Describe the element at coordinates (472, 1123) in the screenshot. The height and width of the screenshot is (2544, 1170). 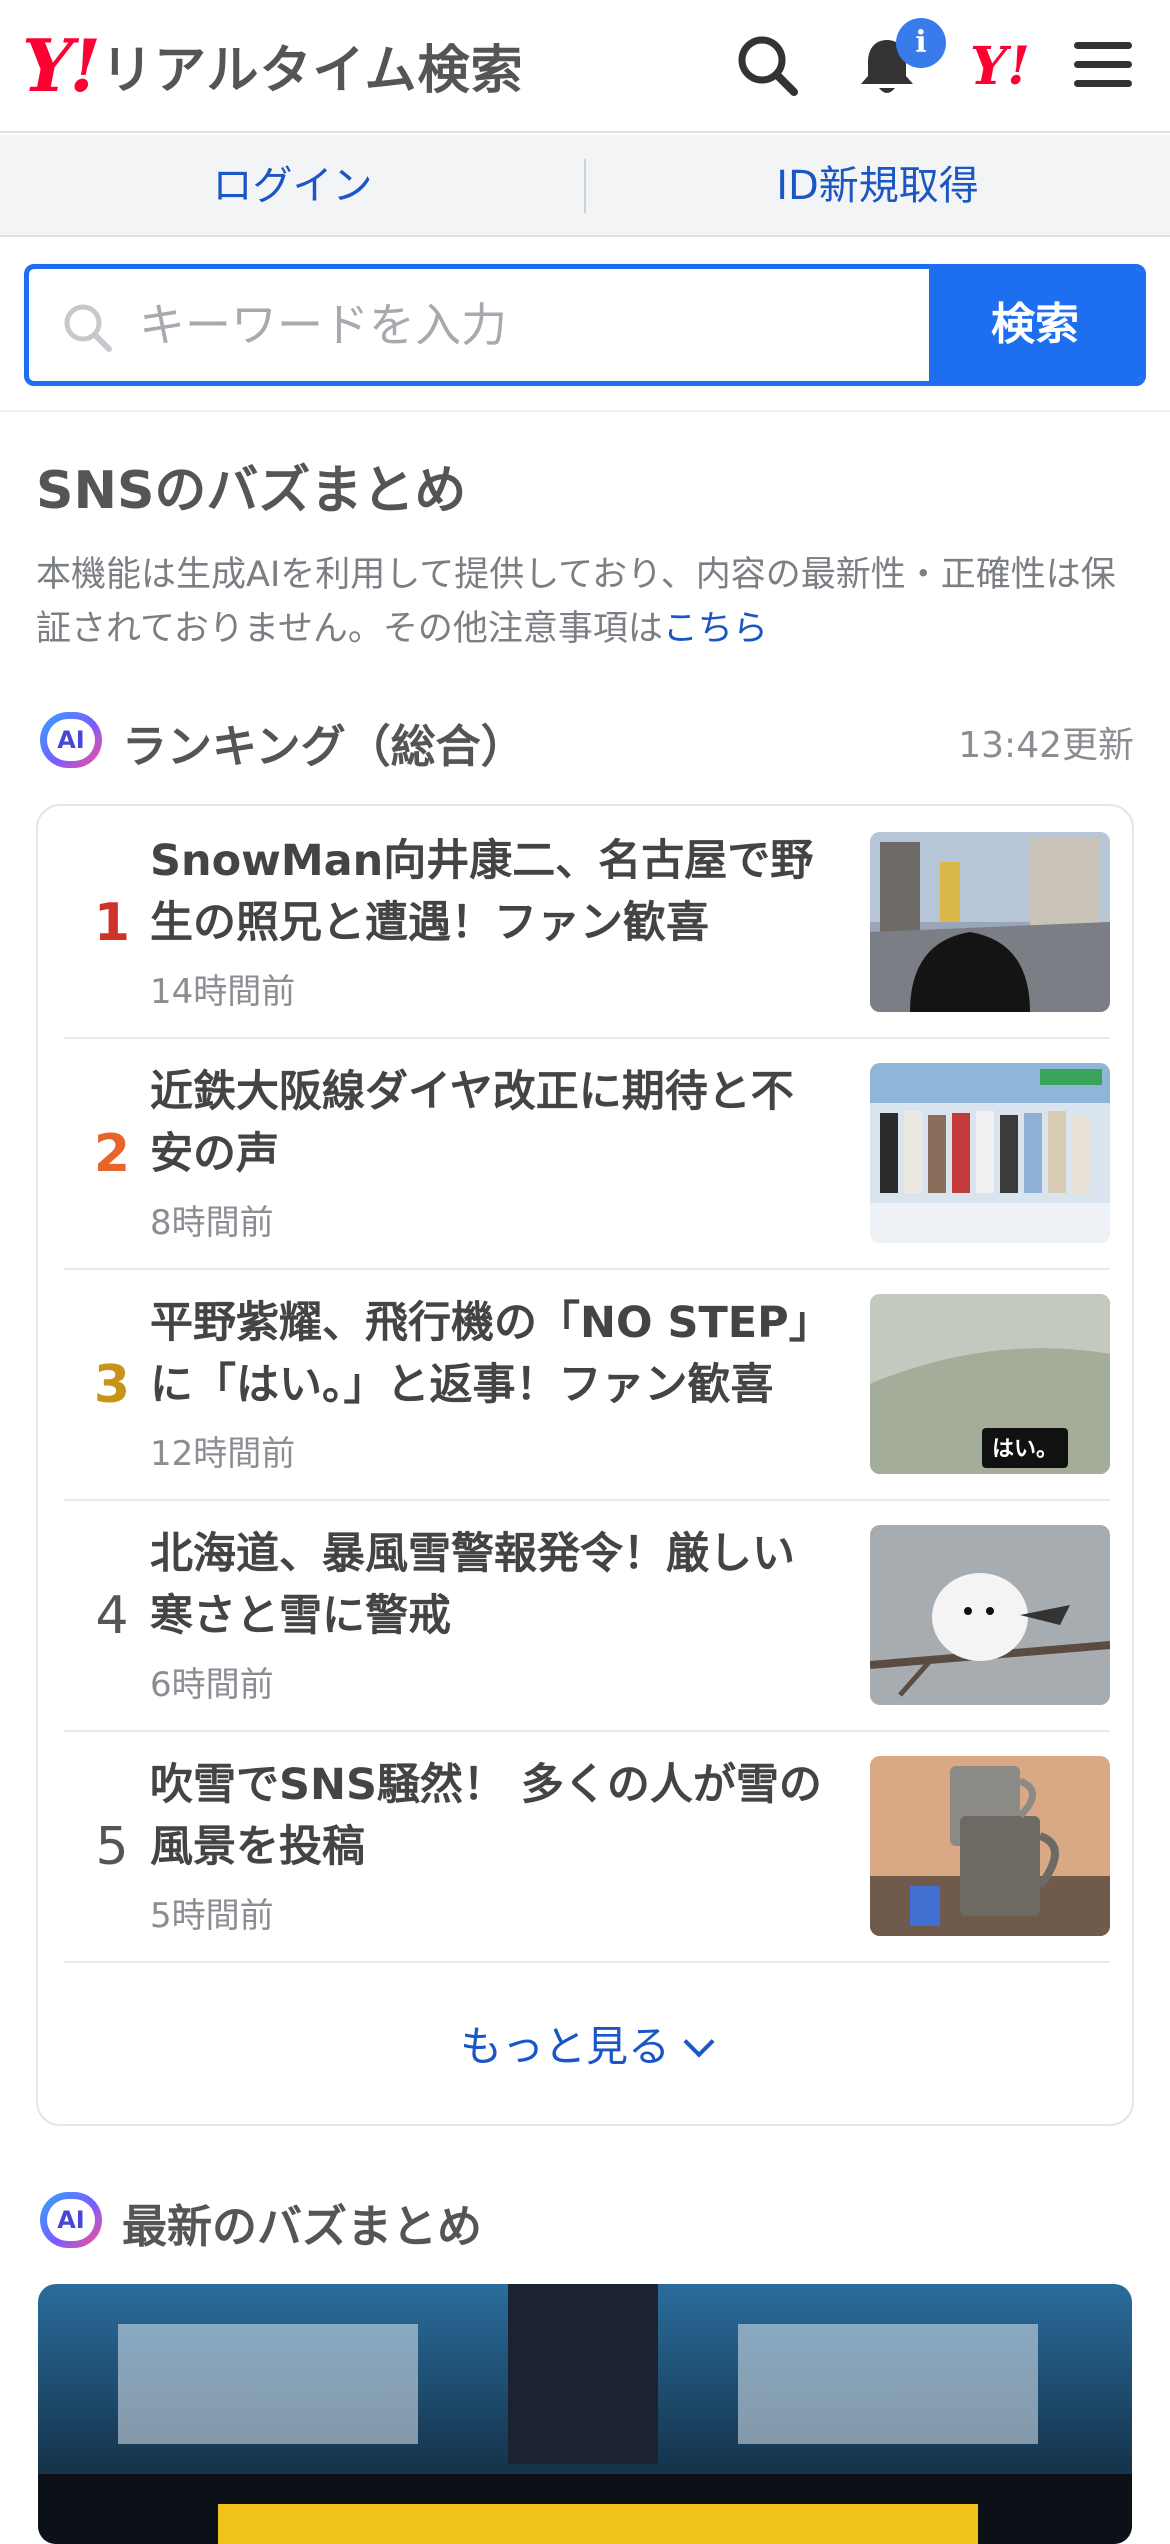
I see `ranking-headline: 近鉄大阪線ダイヤ改正に期待と不安の声` at that location.